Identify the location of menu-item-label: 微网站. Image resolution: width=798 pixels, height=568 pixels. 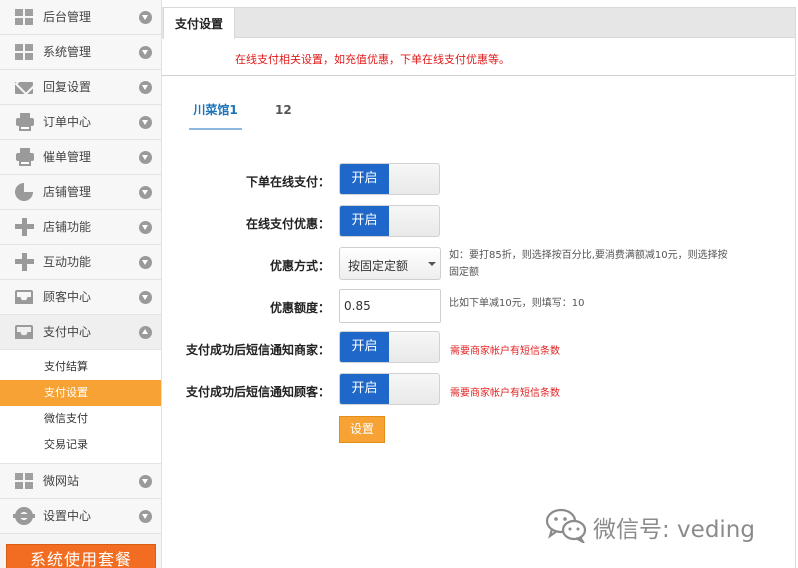
(61, 481).